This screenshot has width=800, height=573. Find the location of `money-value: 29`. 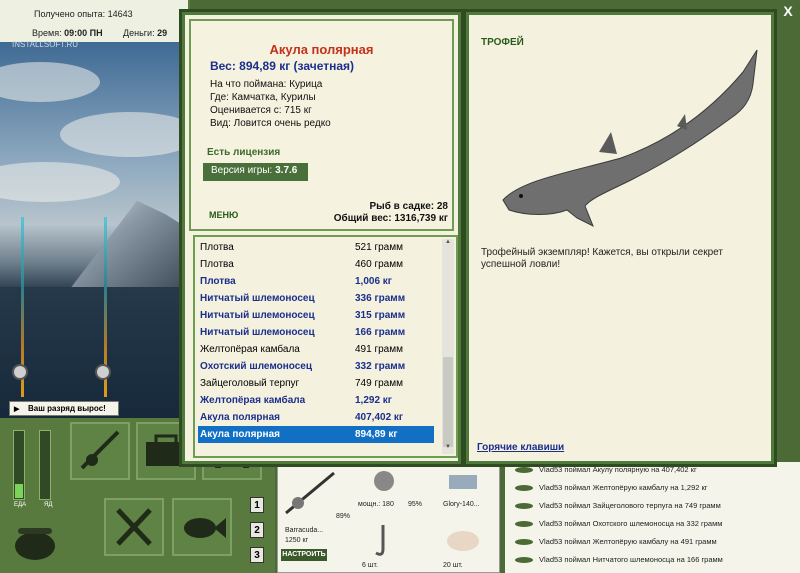

money-value: 29 is located at coordinates (162, 33).